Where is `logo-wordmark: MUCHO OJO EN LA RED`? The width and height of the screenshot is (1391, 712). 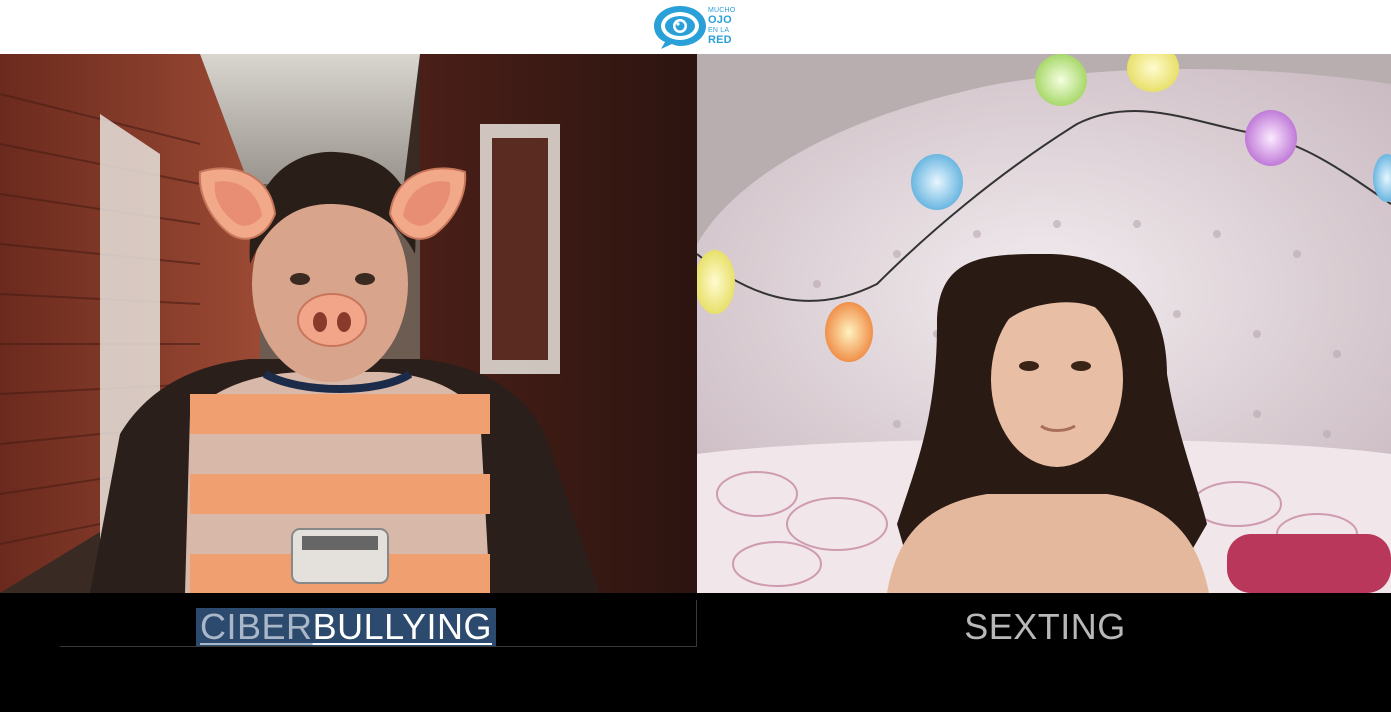 logo-wordmark: MUCHO OJO EN LA RED is located at coordinates (721, 26).